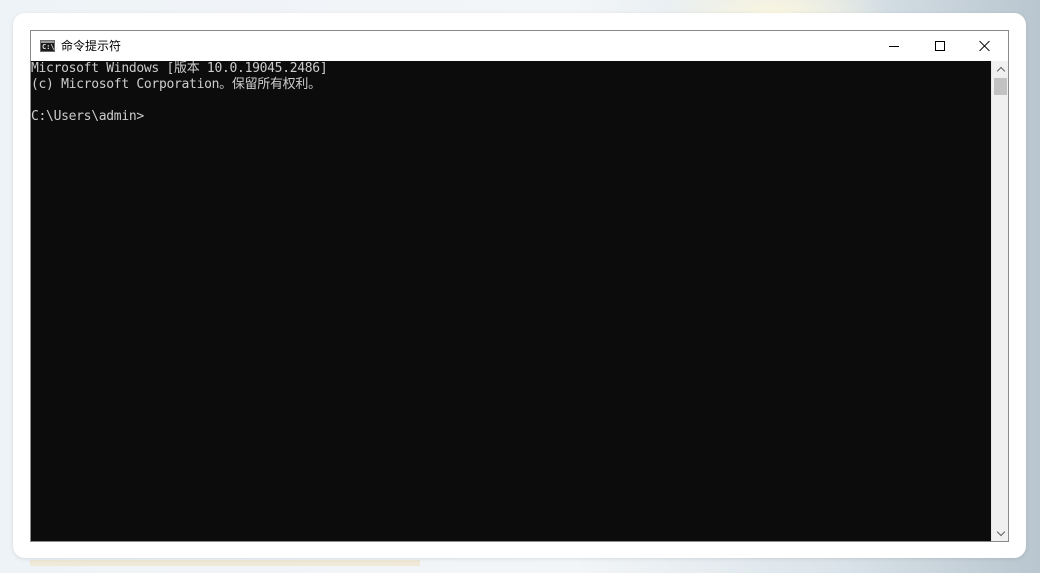 The width and height of the screenshot is (1040, 573). I want to click on close-button, so click(985, 46).